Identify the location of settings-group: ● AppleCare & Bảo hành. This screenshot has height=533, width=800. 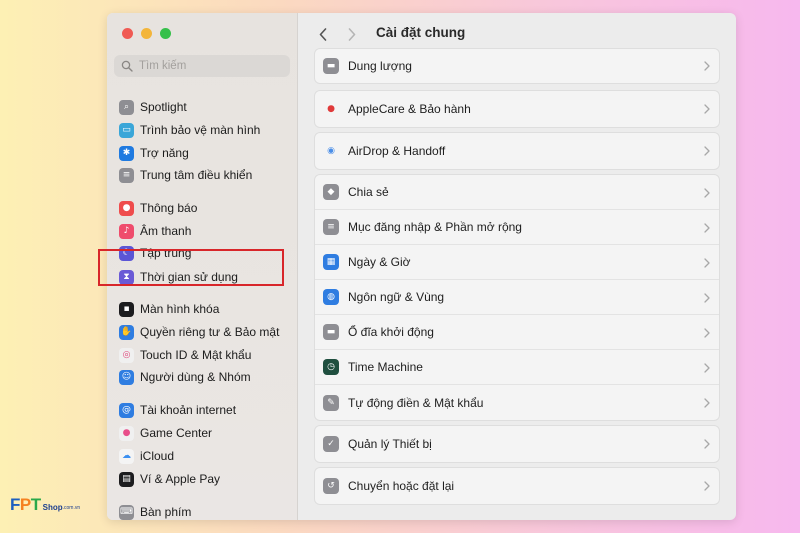
(517, 109).